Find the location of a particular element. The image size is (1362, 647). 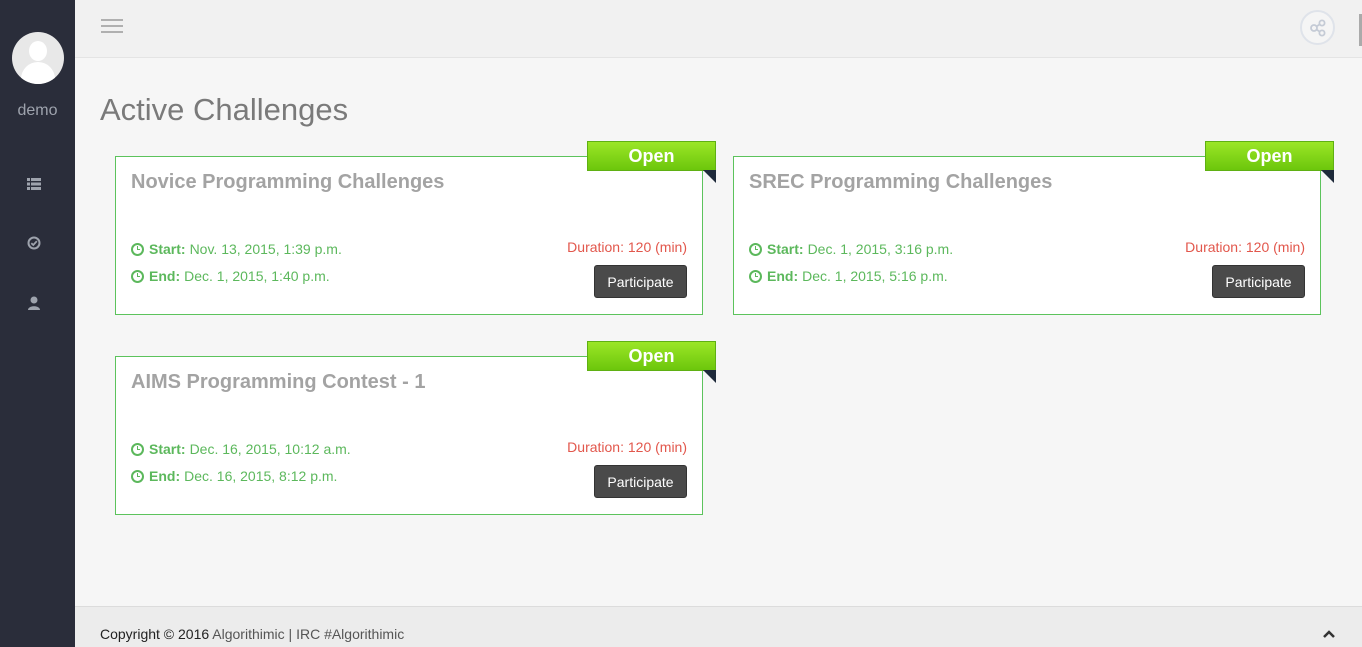

end-time: Dec. 1, 2015, 5:16 p.m. is located at coordinates (875, 276).